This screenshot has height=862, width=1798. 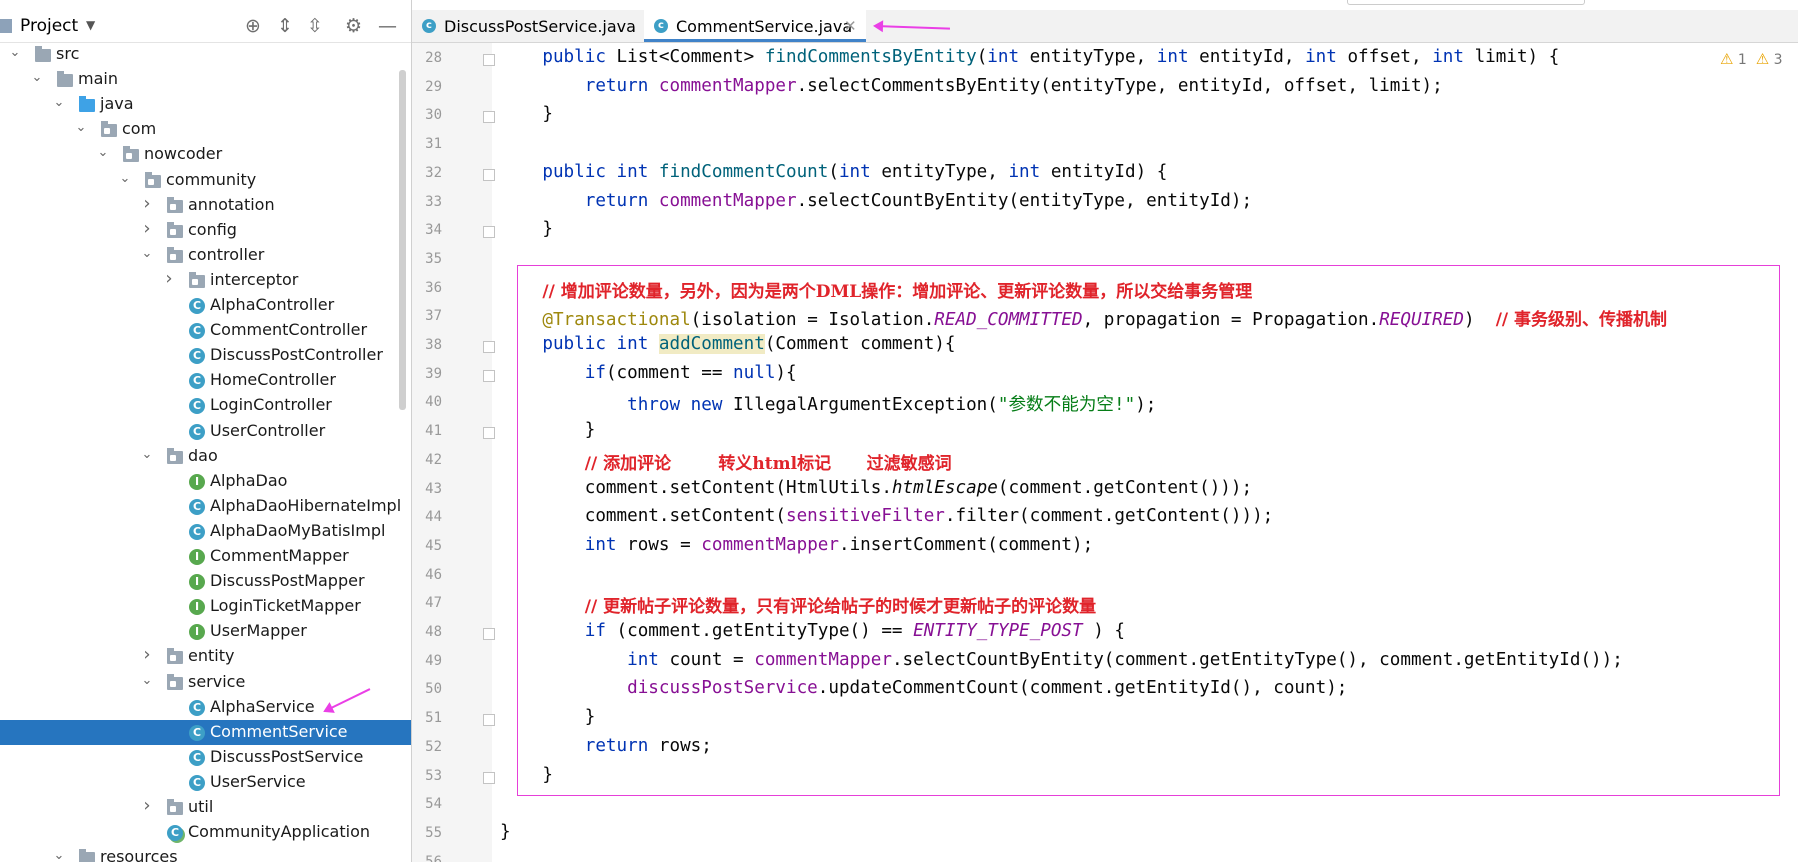 What do you see at coordinates (271, 405) in the screenshot?
I see `tree-item-label: LoginController` at bounding box center [271, 405].